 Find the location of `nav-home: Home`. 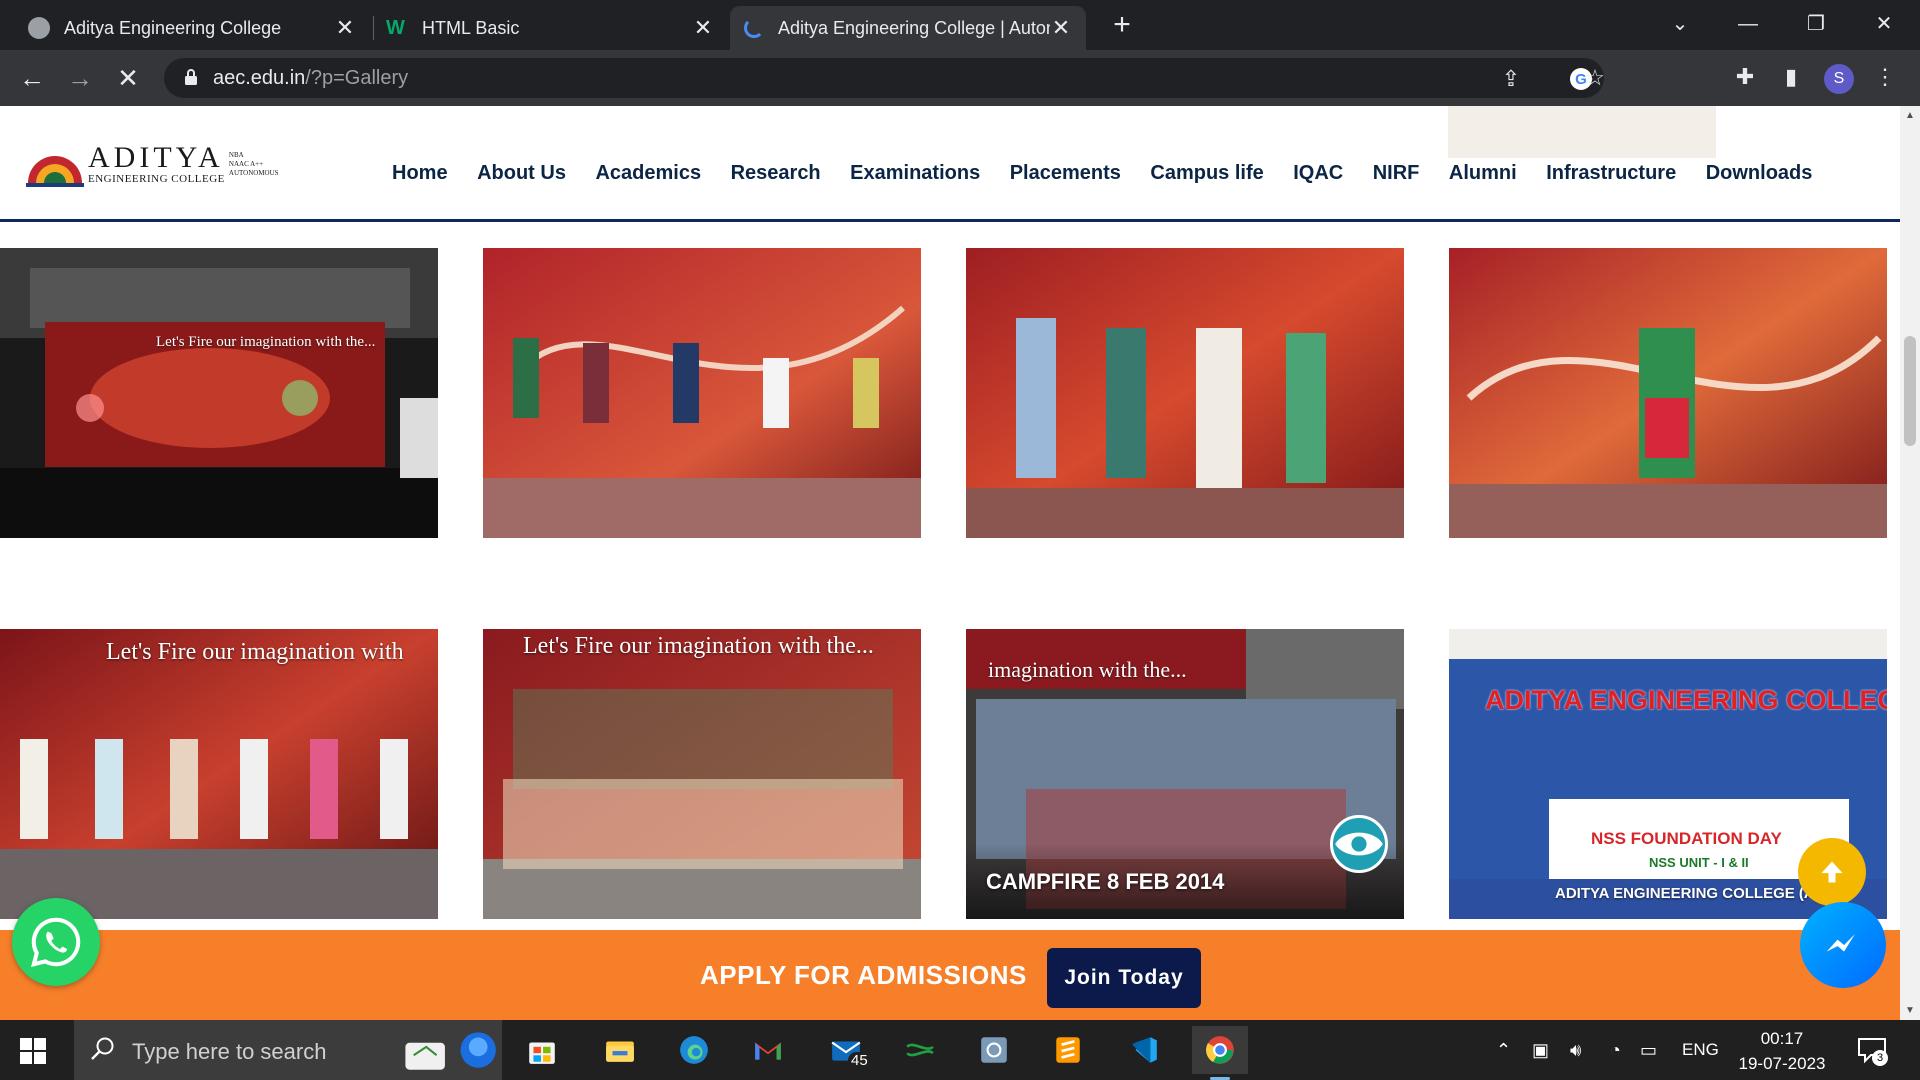

nav-home: Home is located at coordinates (420, 173).